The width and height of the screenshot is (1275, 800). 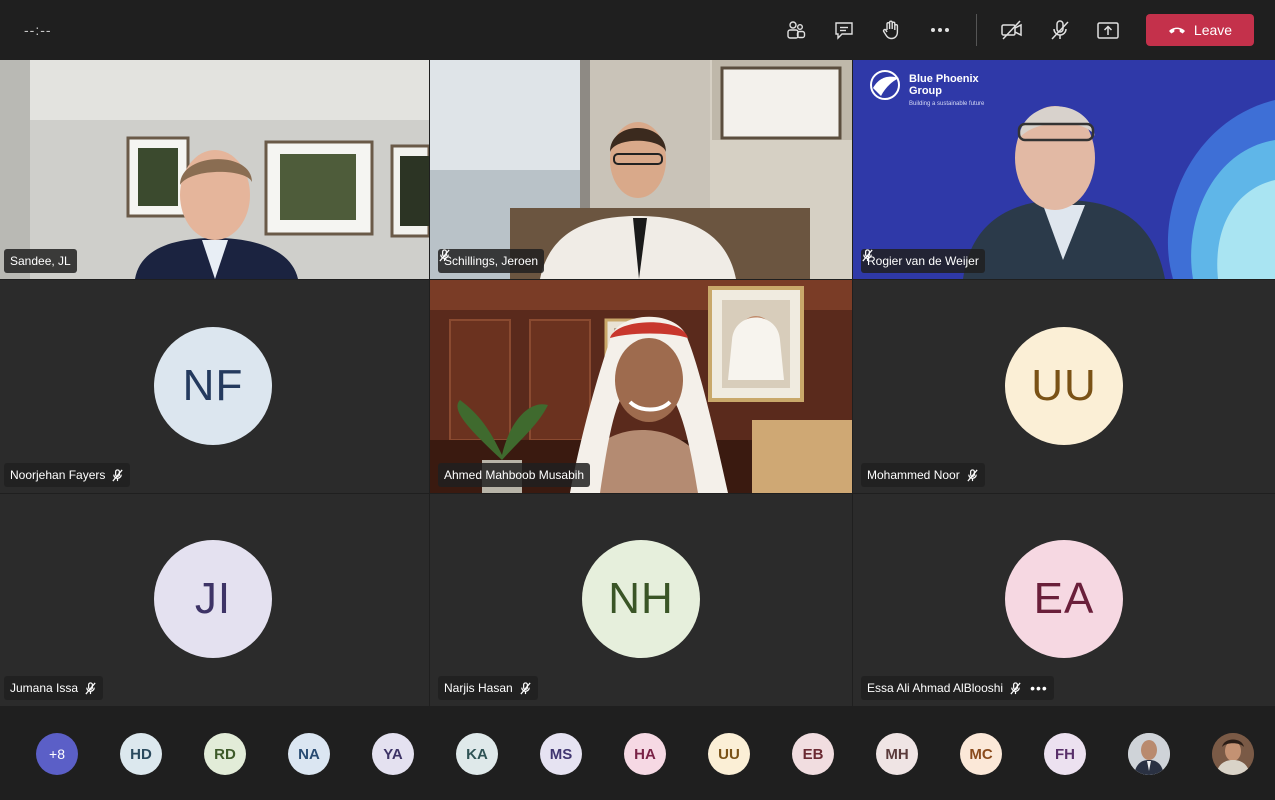 I want to click on overflow-participant-bar: +8 HD RD NA YA KA MS HA UU EB MH MC FH, so click(x=637, y=753).